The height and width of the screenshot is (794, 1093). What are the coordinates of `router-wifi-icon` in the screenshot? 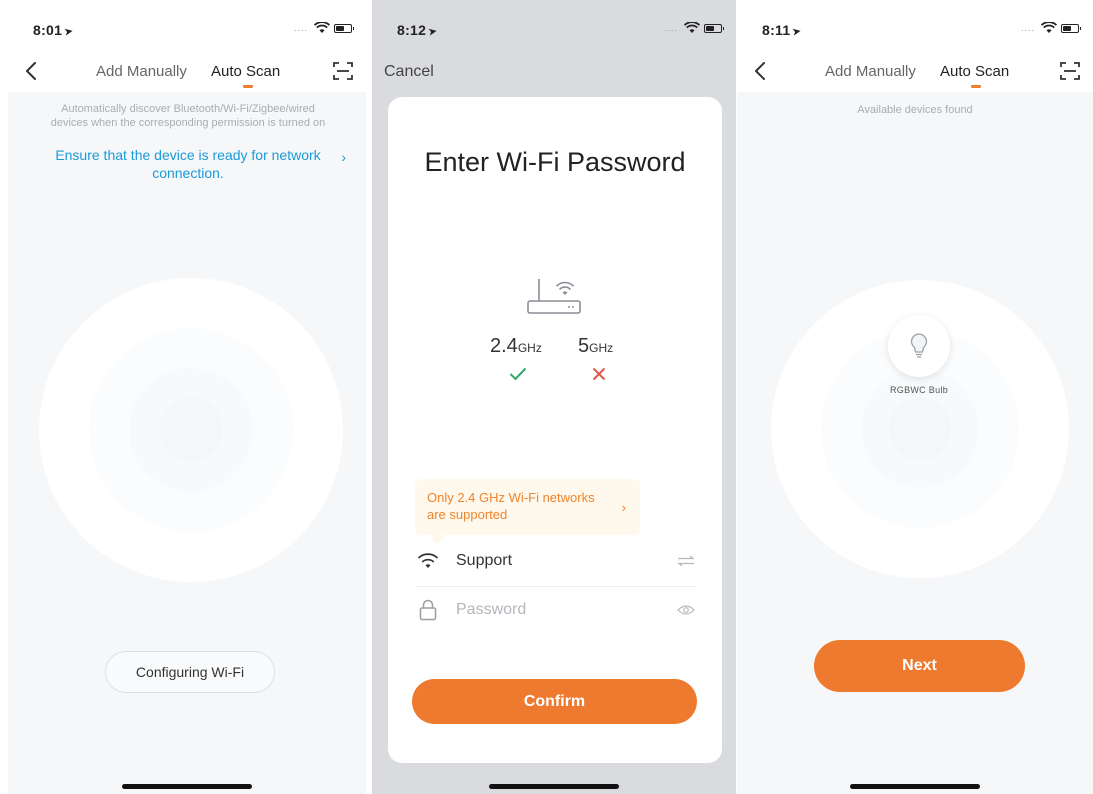 It's located at (554, 296).